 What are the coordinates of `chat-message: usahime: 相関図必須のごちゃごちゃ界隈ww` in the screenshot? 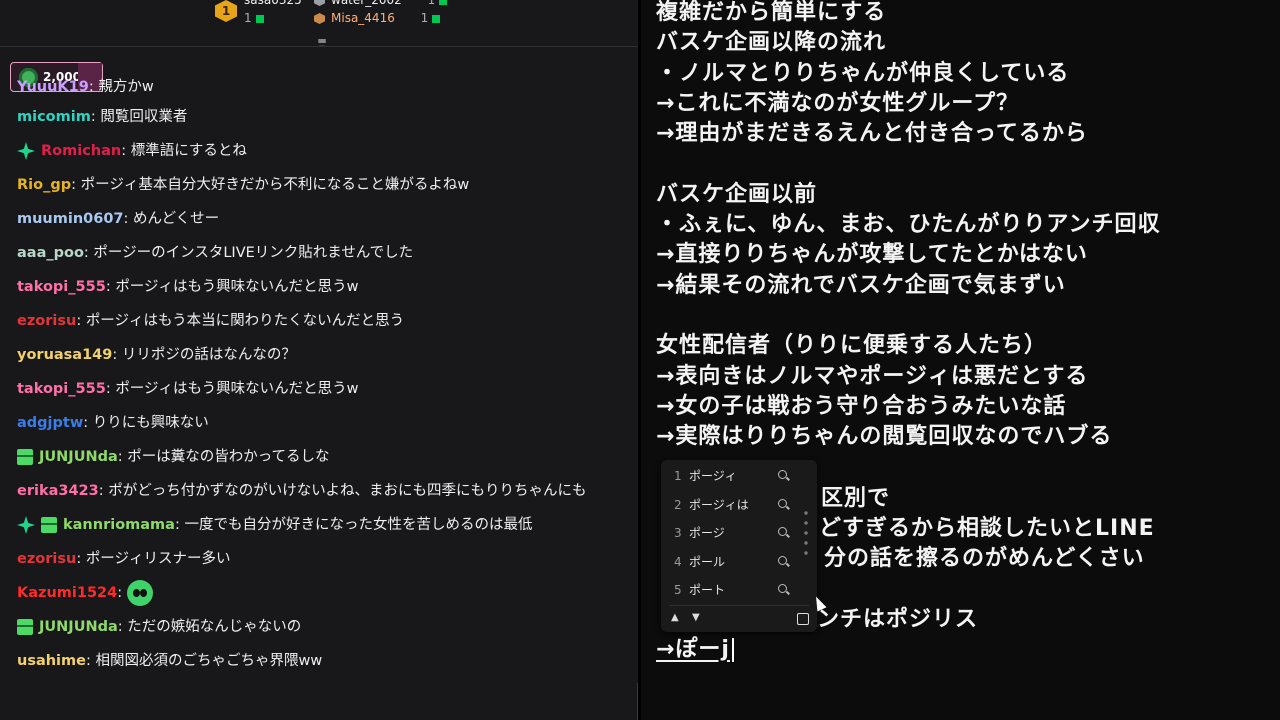 It's located at (170, 661).